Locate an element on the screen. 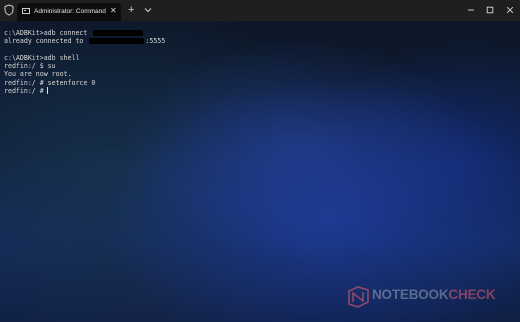 This screenshot has height=322, width=520. watermark-text-b: CHECK is located at coordinates (472, 294).